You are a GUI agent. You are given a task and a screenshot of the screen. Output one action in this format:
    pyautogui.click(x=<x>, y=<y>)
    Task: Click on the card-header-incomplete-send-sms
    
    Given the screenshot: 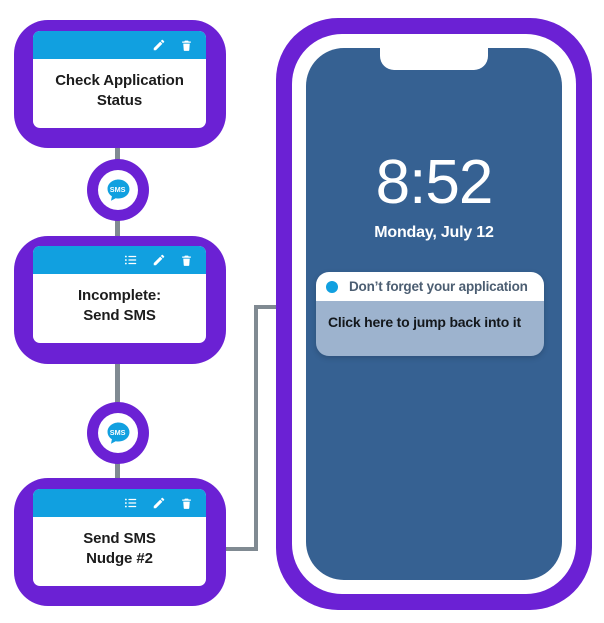 What is the action you would take?
    pyautogui.click(x=119, y=260)
    